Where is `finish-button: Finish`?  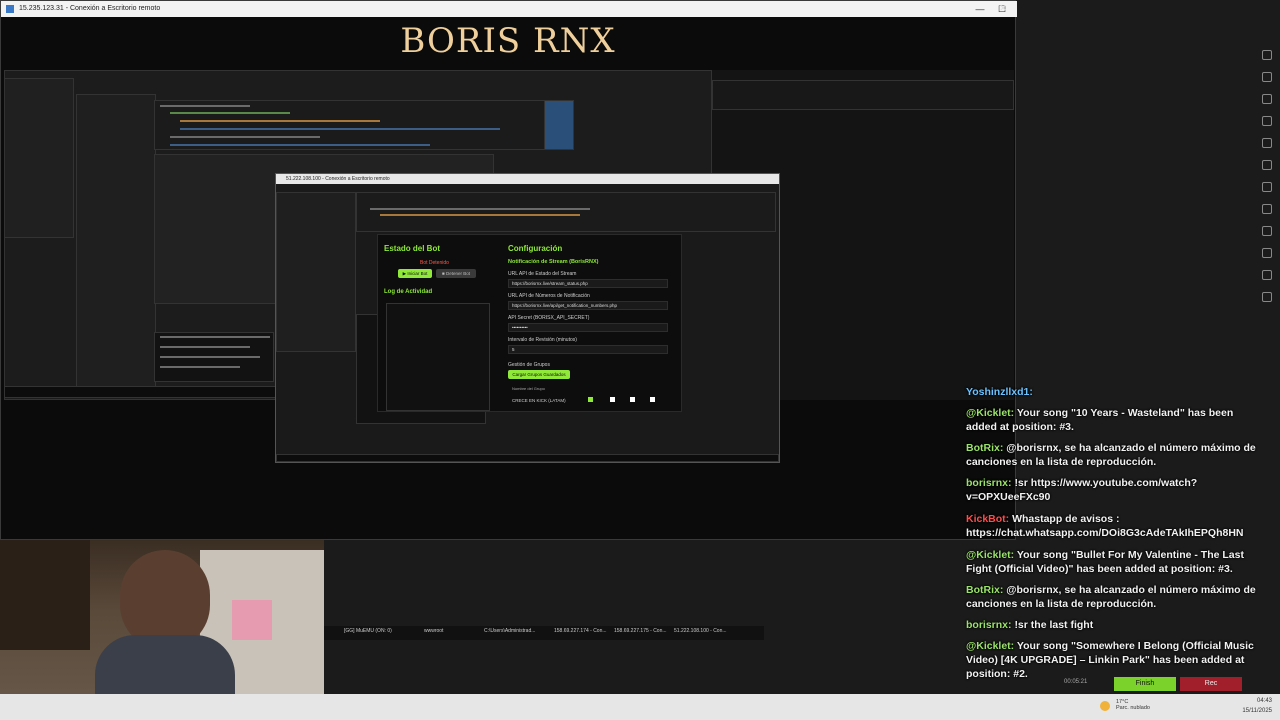
finish-button: Finish is located at coordinates (1145, 684).